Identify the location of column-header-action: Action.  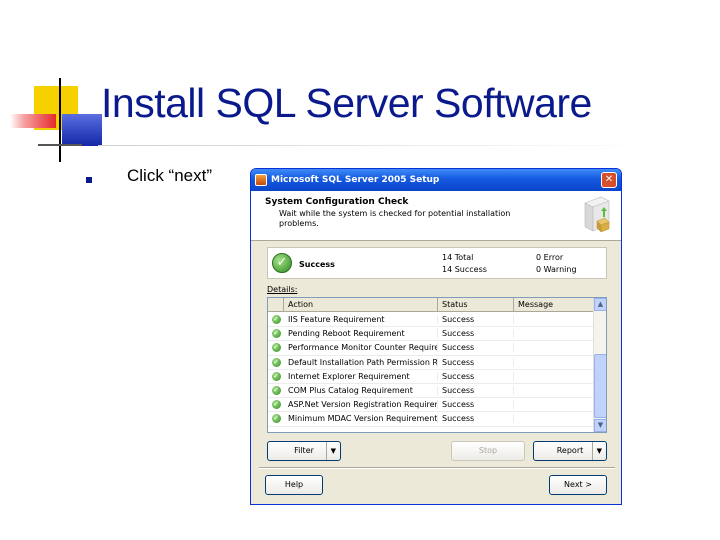
(361, 304).